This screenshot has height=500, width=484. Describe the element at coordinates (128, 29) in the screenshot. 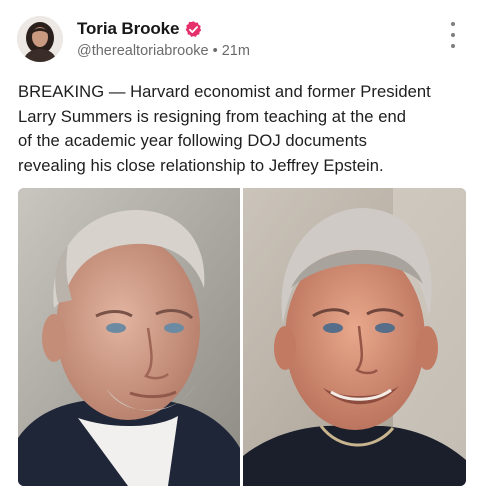

I see `author-display-name: Toria Brooke` at that location.